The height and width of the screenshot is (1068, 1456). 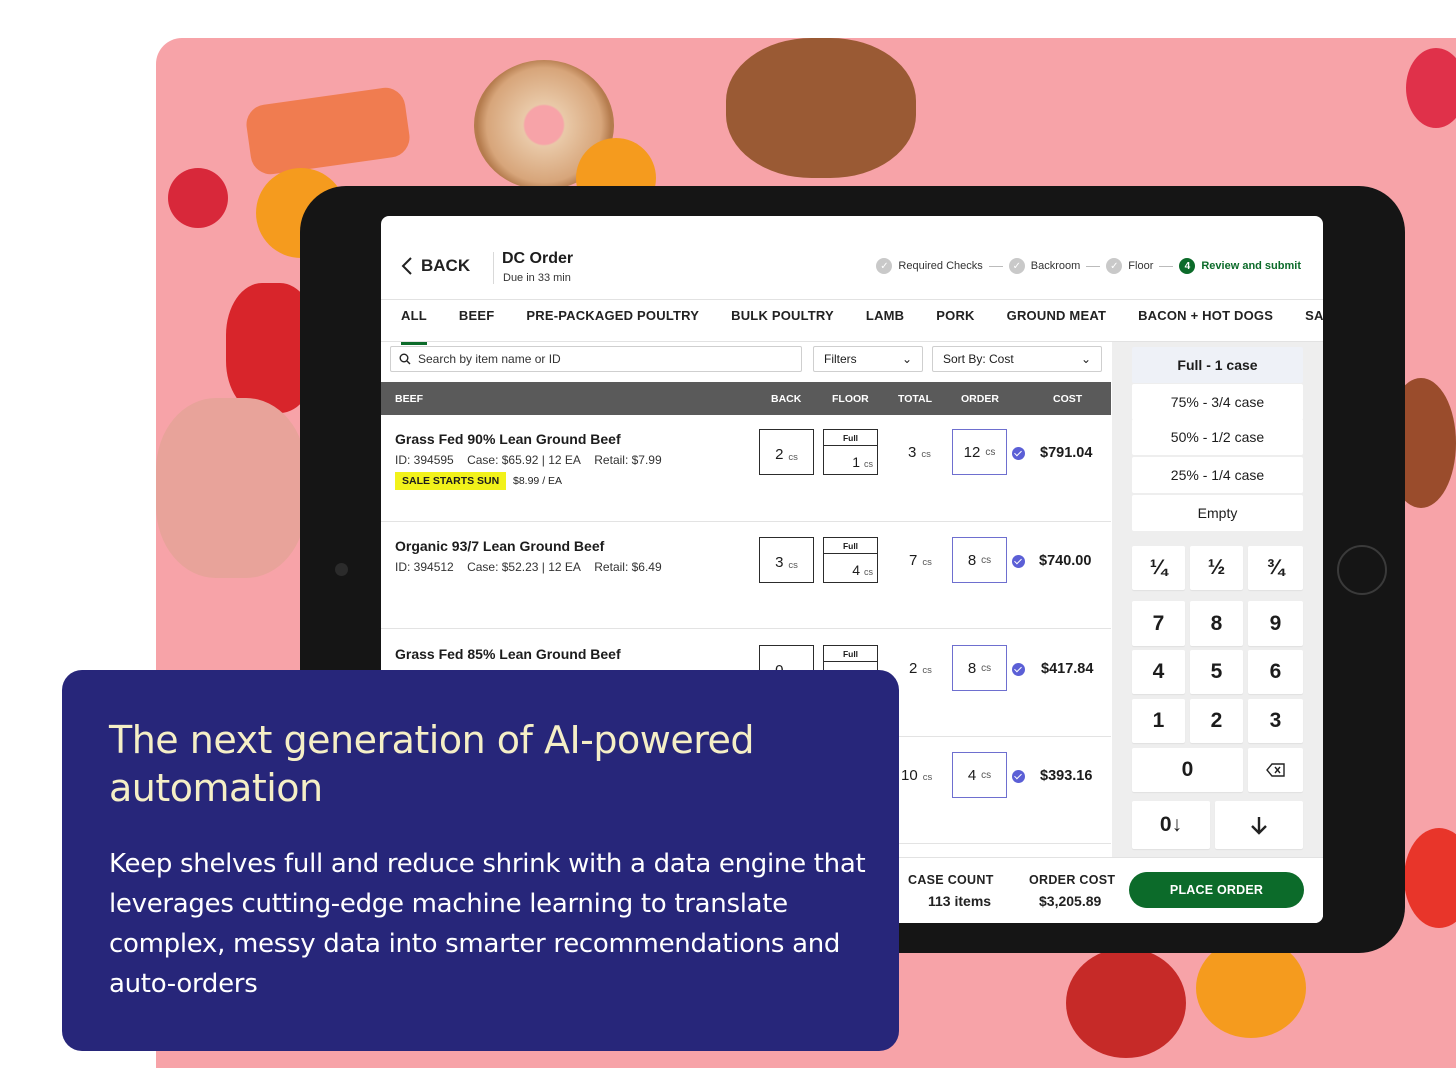 I want to click on order-cost-value: $3,205.89, so click(x=1070, y=901).